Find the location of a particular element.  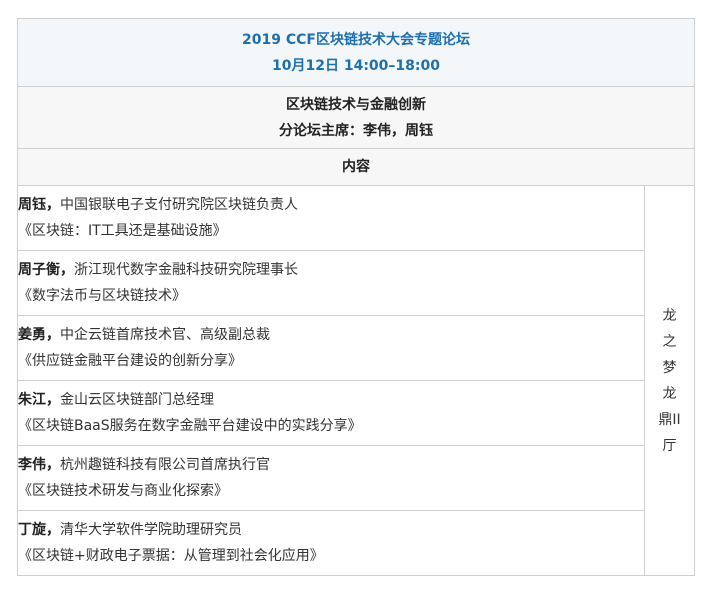

conference-time: 10月12日 14:00–18:00 is located at coordinates (356, 65).